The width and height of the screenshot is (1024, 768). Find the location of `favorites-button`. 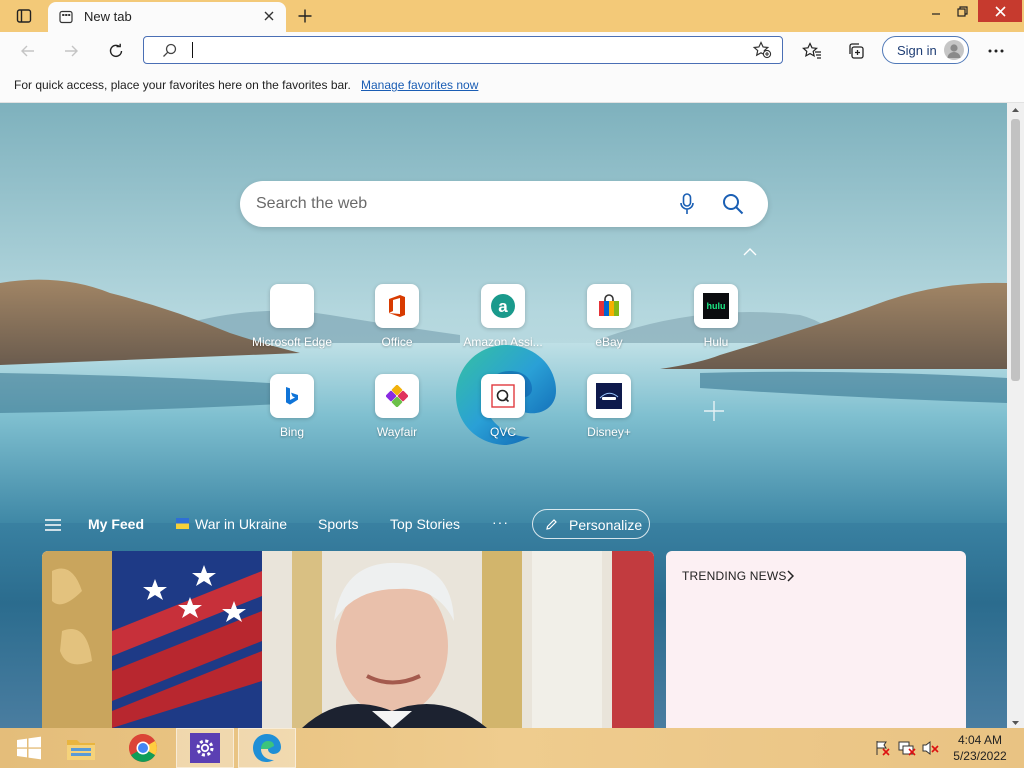

favorites-button is located at coordinates (812, 51).